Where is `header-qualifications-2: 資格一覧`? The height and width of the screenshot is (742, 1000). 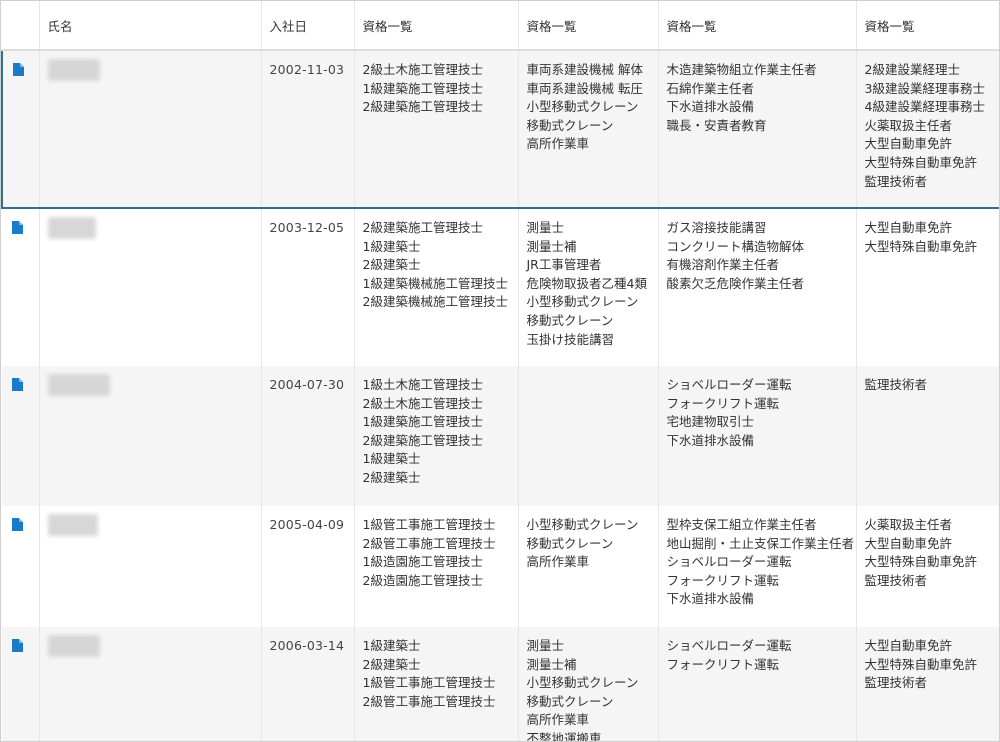
header-qualifications-2: 資格一覧 is located at coordinates (588, 26).